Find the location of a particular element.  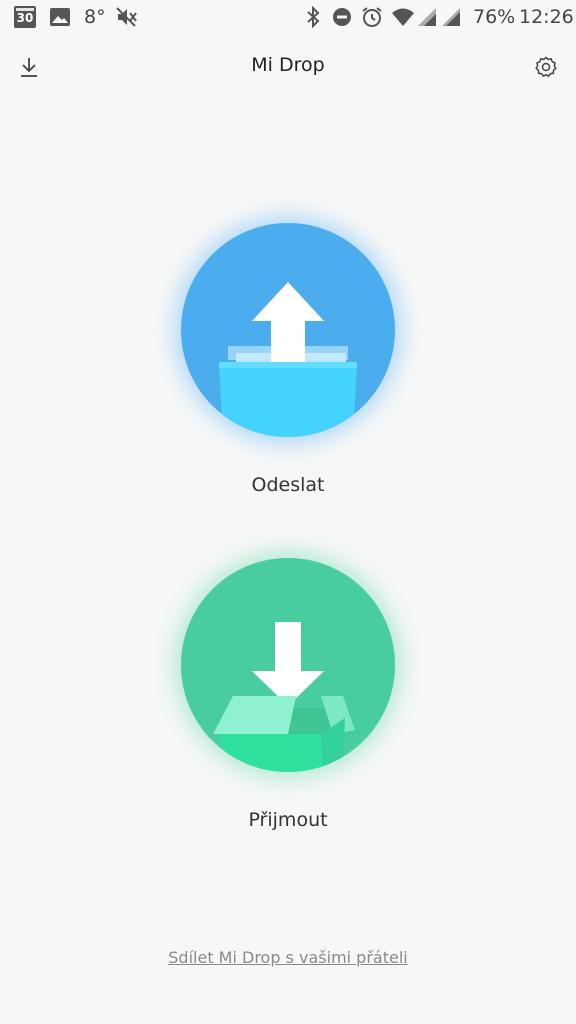

page-title: Mi Drop is located at coordinates (288, 65).